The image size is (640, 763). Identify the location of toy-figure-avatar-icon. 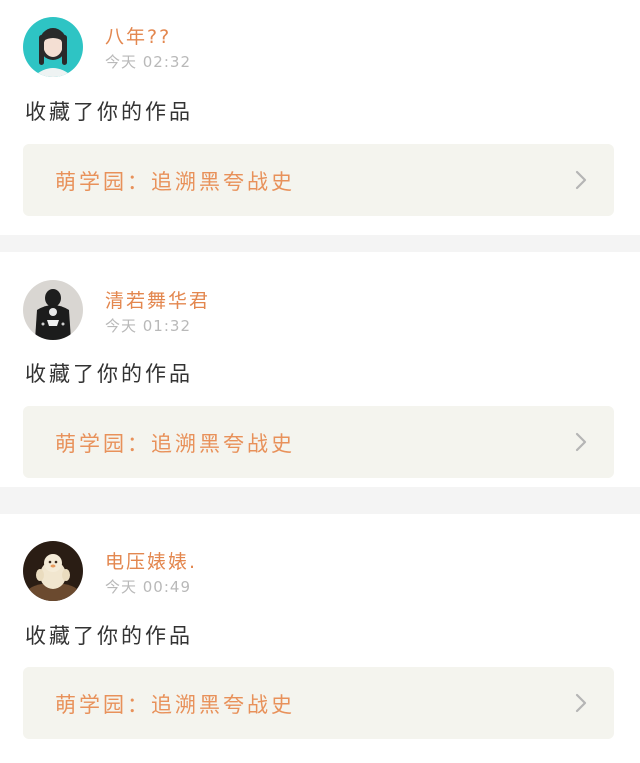
(53, 571).